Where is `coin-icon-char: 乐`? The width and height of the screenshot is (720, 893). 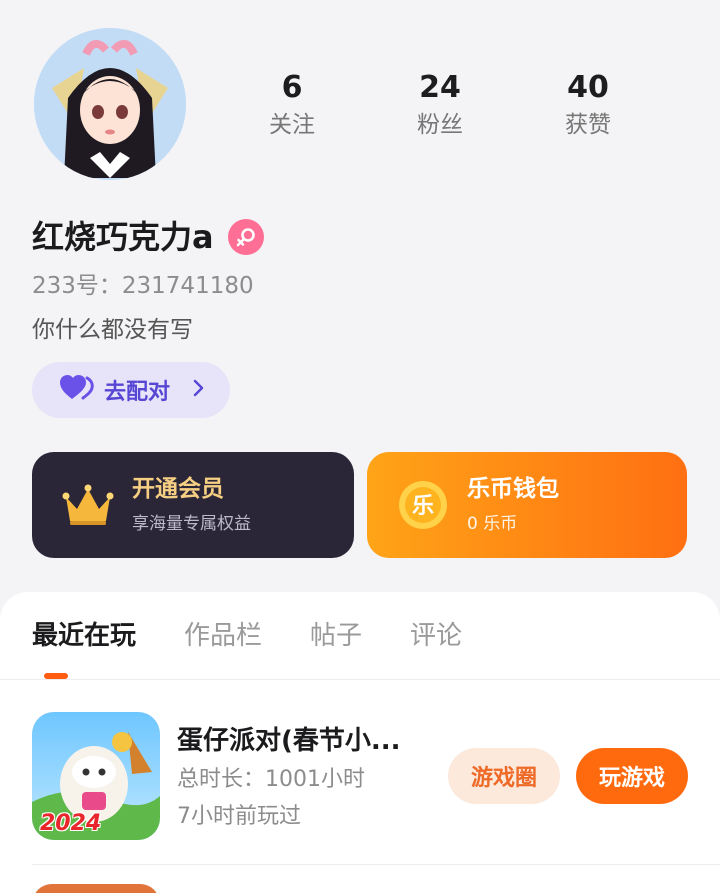 coin-icon-char: 乐 is located at coordinates (423, 506).